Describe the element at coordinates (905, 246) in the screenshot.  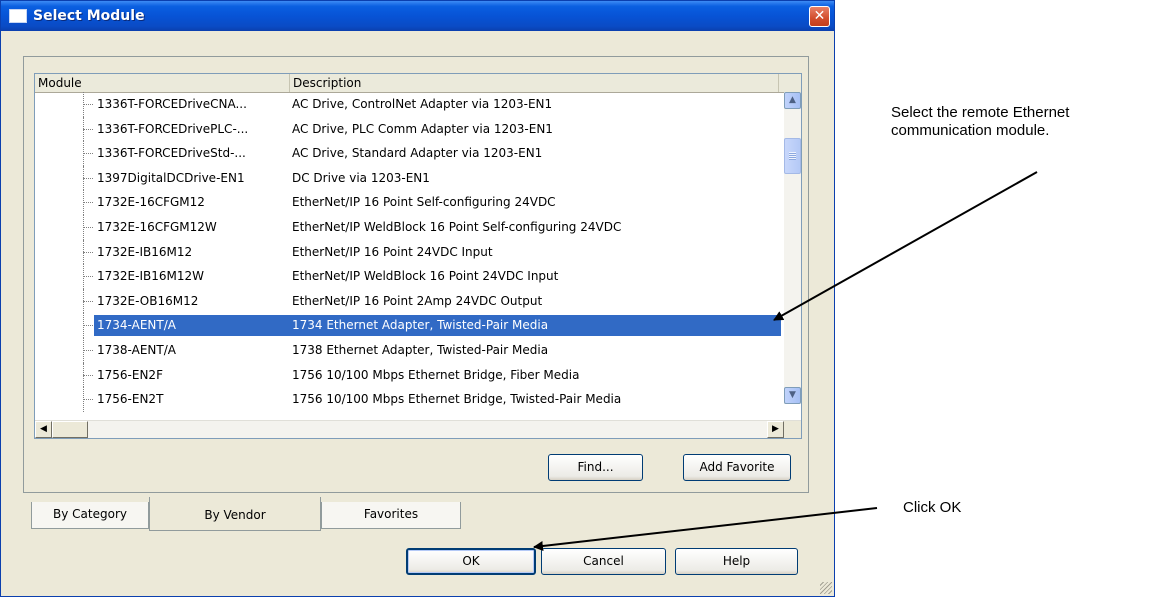
I see `arrow-to-module` at that location.